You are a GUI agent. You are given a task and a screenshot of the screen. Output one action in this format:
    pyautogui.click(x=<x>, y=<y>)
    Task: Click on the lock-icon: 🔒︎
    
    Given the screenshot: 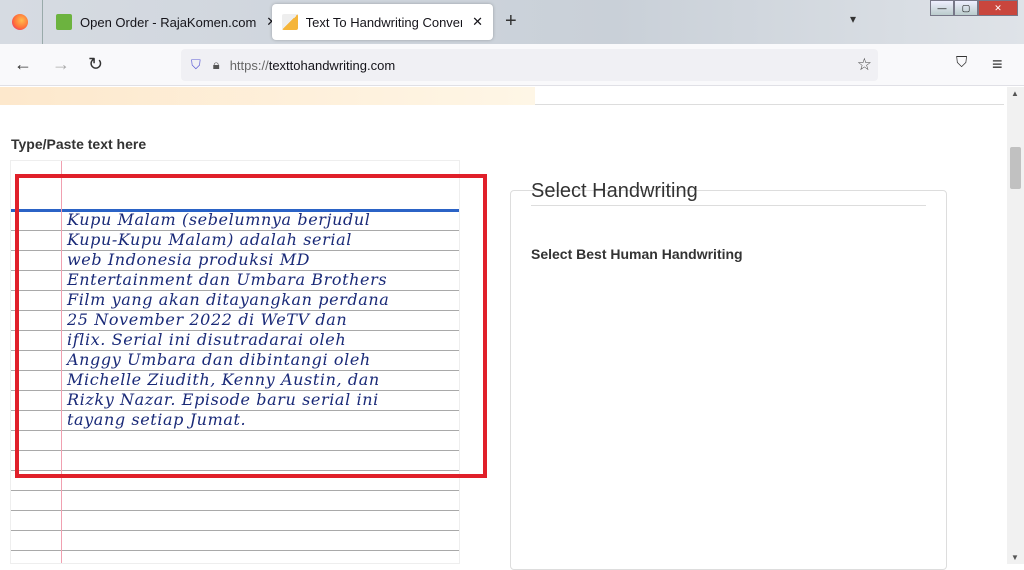 What is the action you would take?
    pyautogui.click(x=216, y=65)
    